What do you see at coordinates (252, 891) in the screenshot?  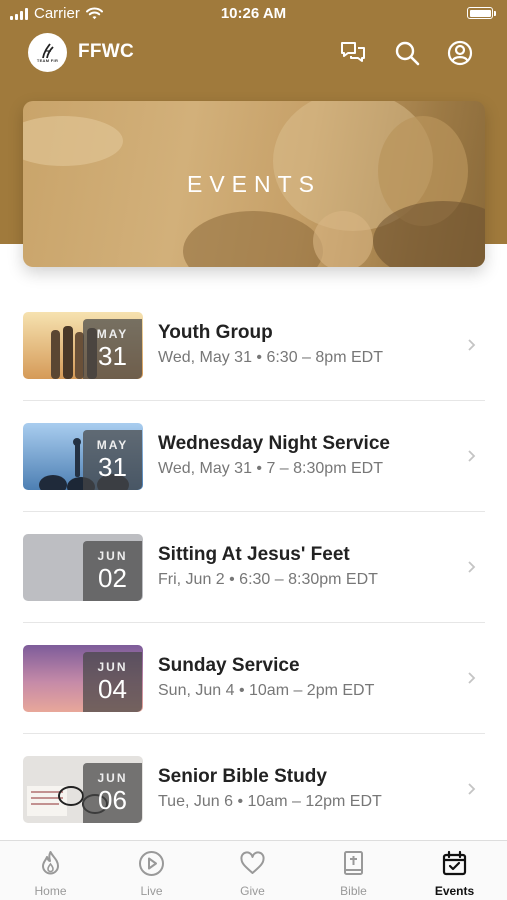 I see `tab-label: Give` at bounding box center [252, 891].